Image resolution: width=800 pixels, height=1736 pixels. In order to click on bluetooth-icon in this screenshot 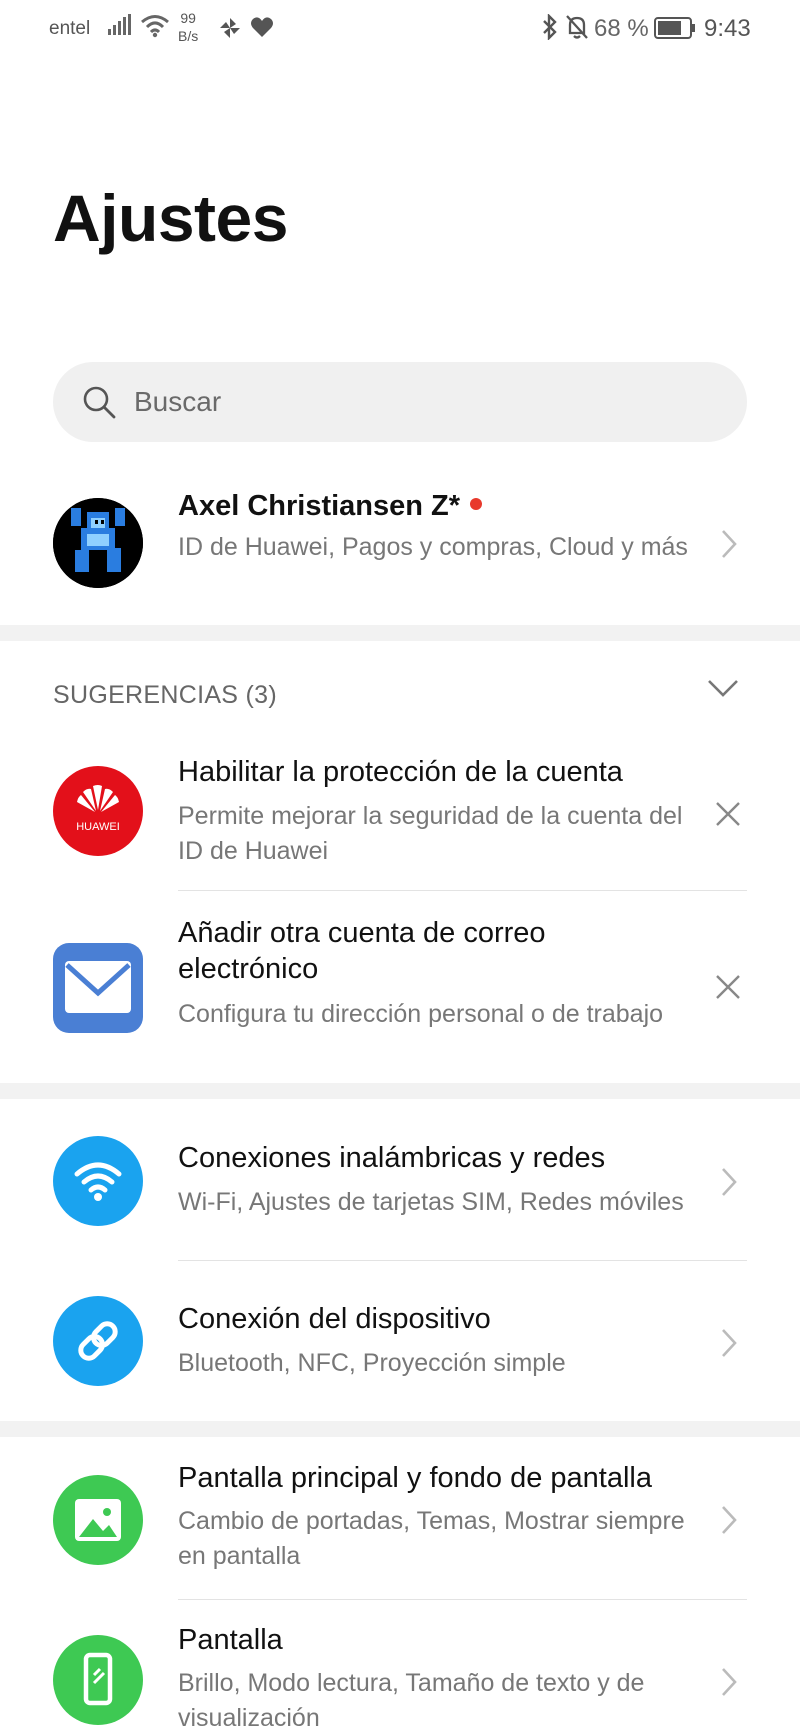, I will do `click(550, 29)`.